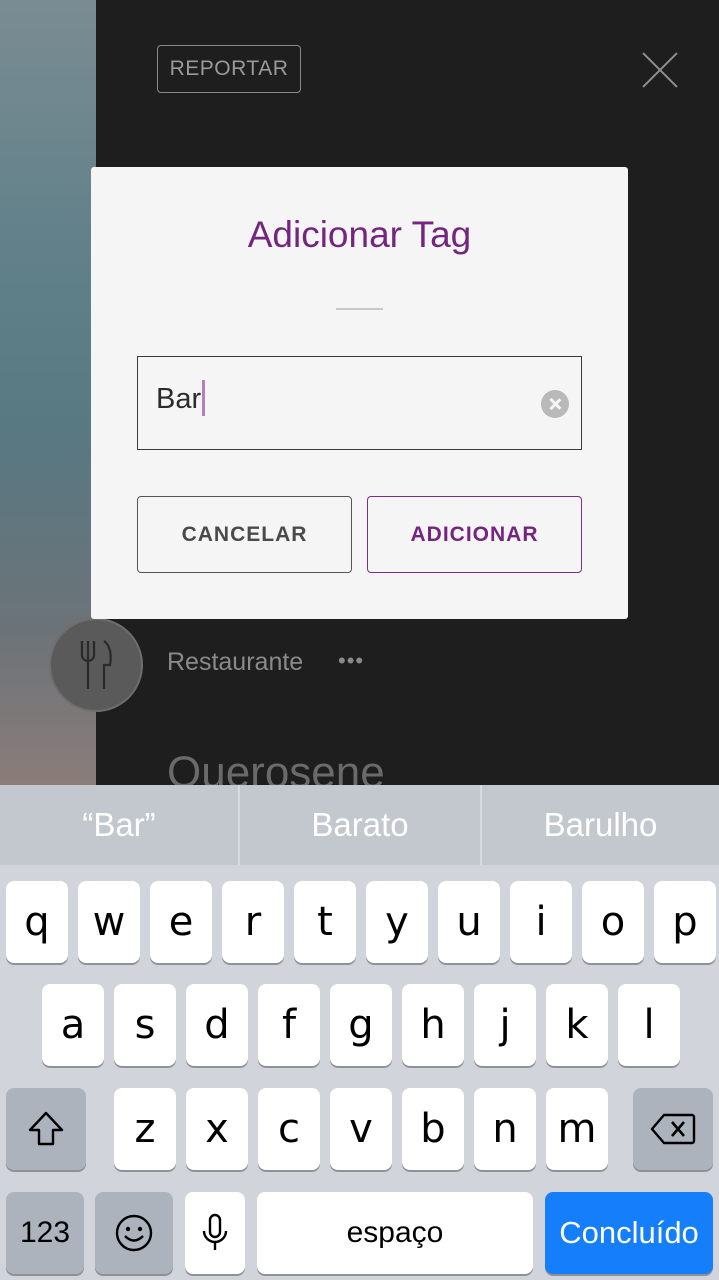 Image resolution: width=719 pixels, height=1280 pixels. Describe the element at coordinates (119, 825) in the screenshot. I see `suggestion-item: “Bar”` at that location.